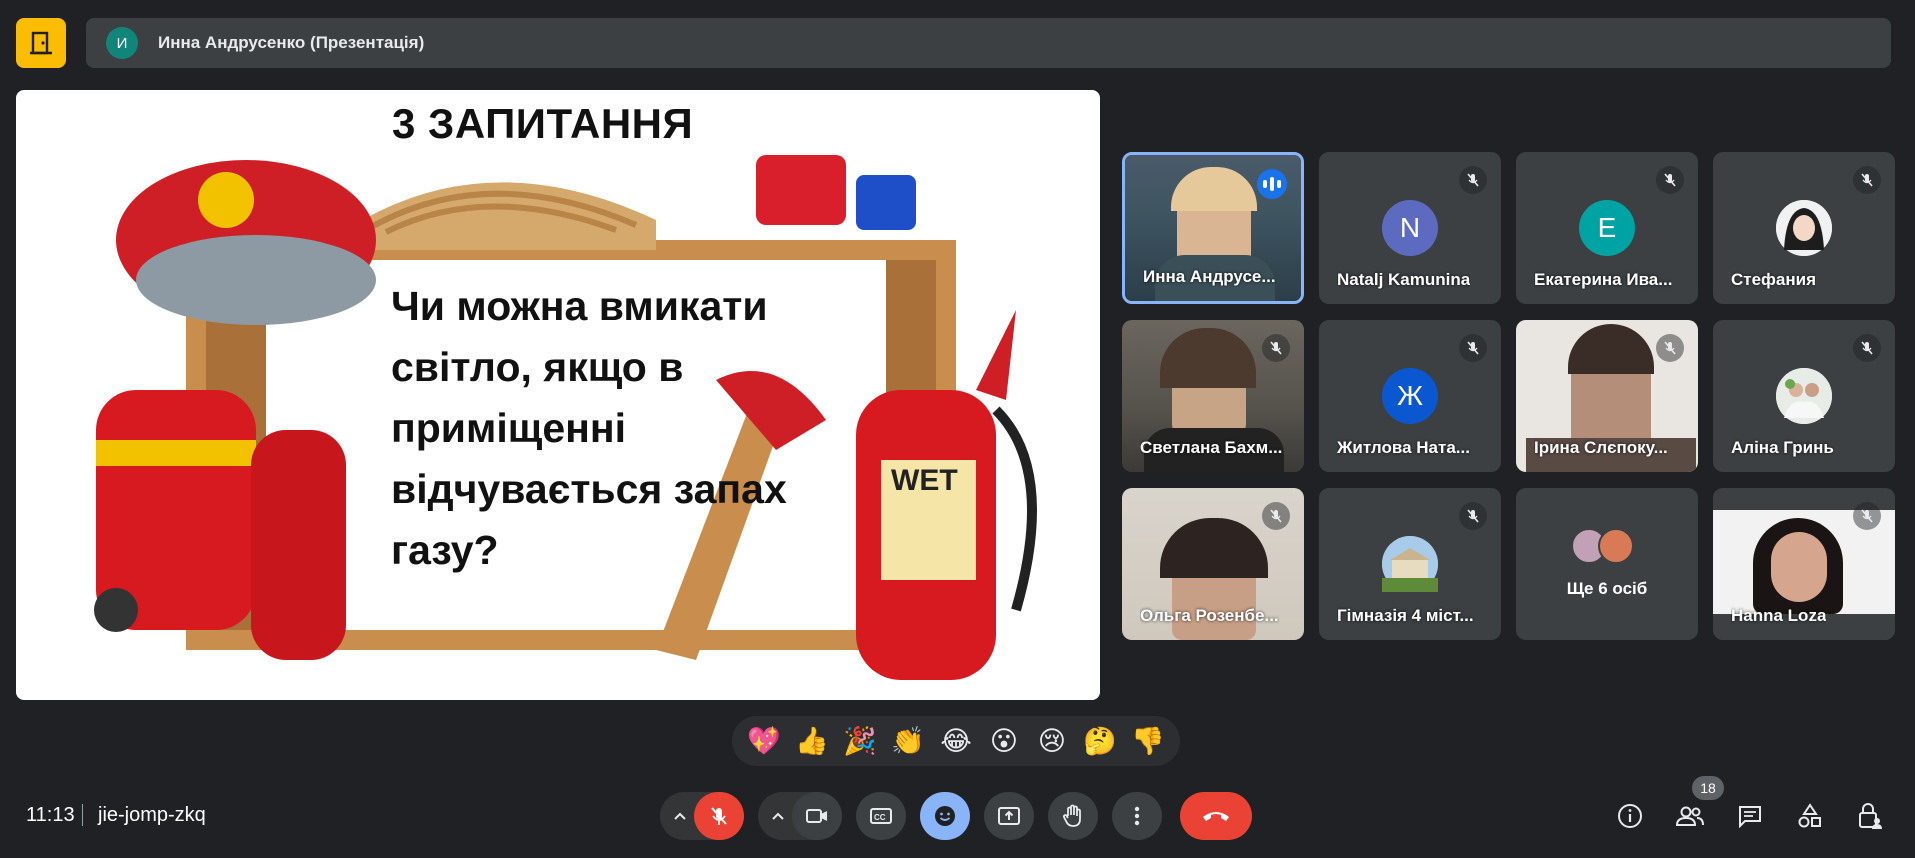 Image resolution: width=1915 pixels, height=858 pixels. Describe the element at coordinates (152, 815) in the screenshot. I see `meeting-code: jie-jomp-zkq` at that location.